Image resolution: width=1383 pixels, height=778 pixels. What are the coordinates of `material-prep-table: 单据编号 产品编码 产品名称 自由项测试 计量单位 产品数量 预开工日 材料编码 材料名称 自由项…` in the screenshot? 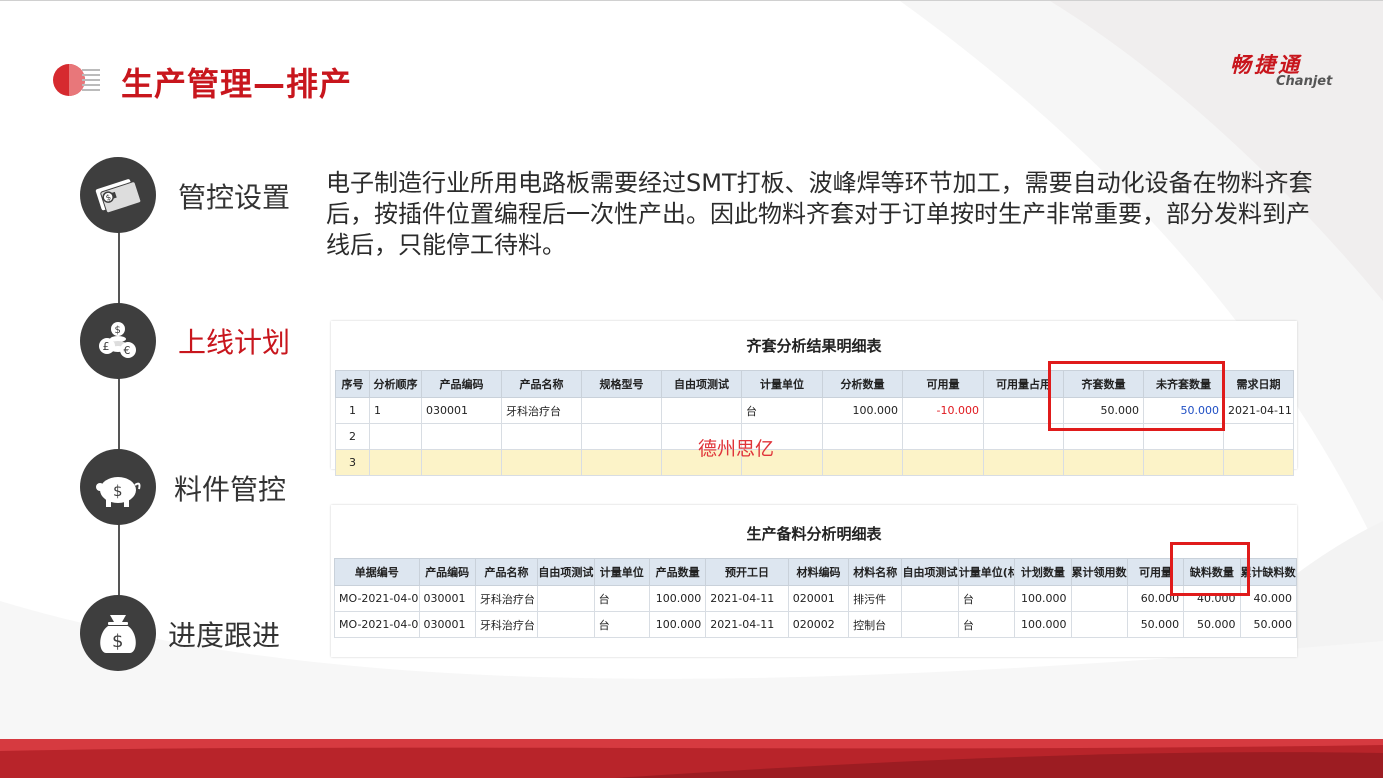 It's located at (816, 598).